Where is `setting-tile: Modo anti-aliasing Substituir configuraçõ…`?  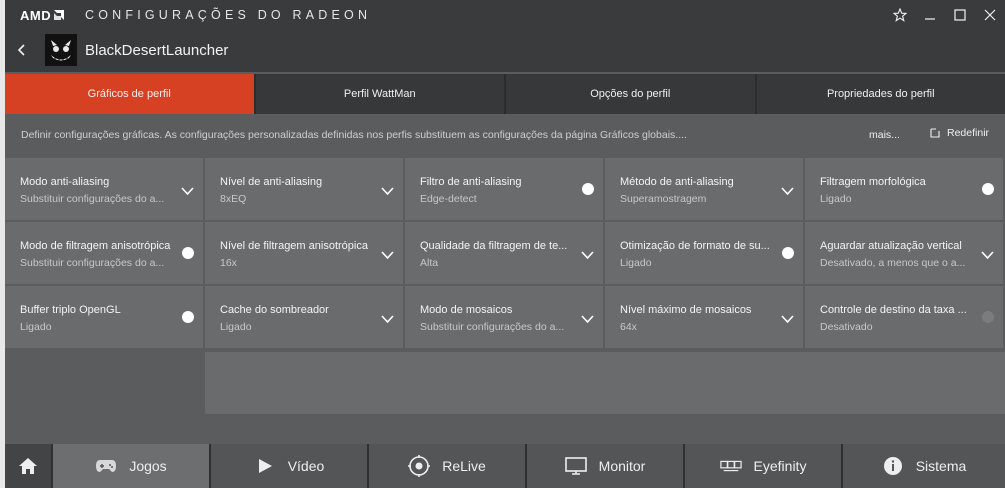
setting-tile: Modo anti-aliasing Substituir configuraçõ… is located at coordinates (104, 189).